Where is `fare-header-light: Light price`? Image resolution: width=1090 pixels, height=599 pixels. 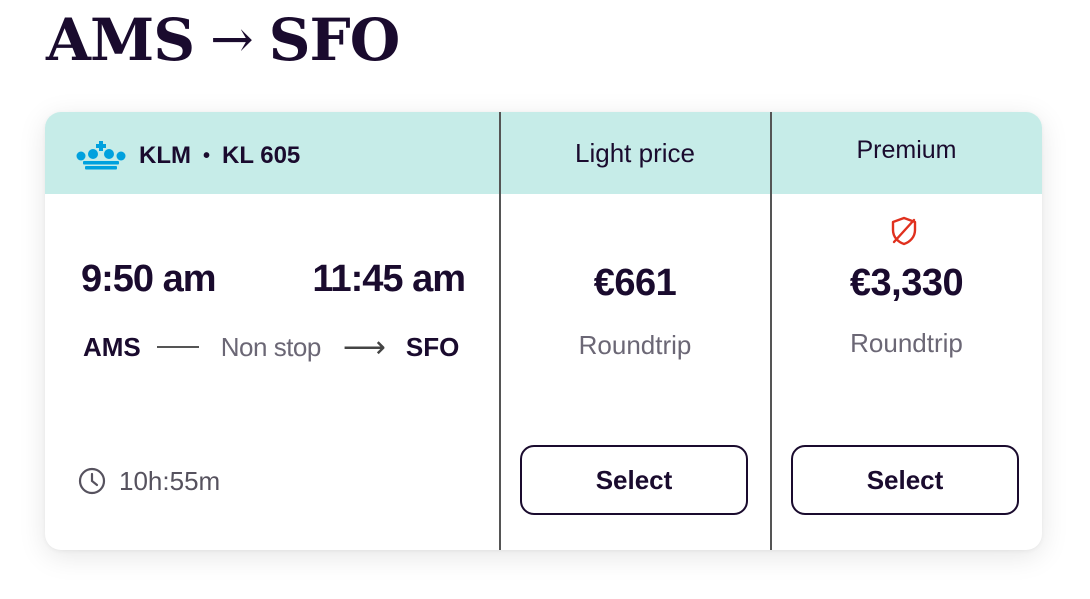 fare-header-light: Light price is located at coordinates (635, 153).